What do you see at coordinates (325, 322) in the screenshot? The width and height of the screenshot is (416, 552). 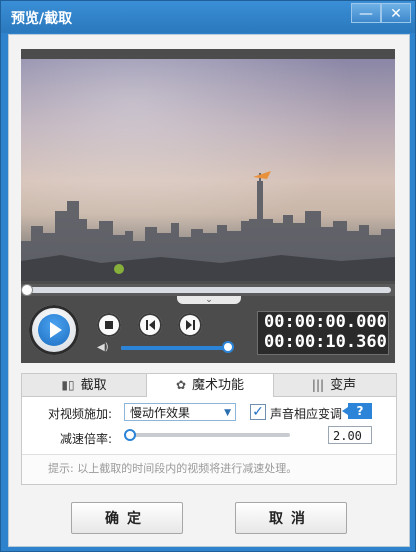 I see `current-time: 00:00:00.000` at bounding box center [325, 322].